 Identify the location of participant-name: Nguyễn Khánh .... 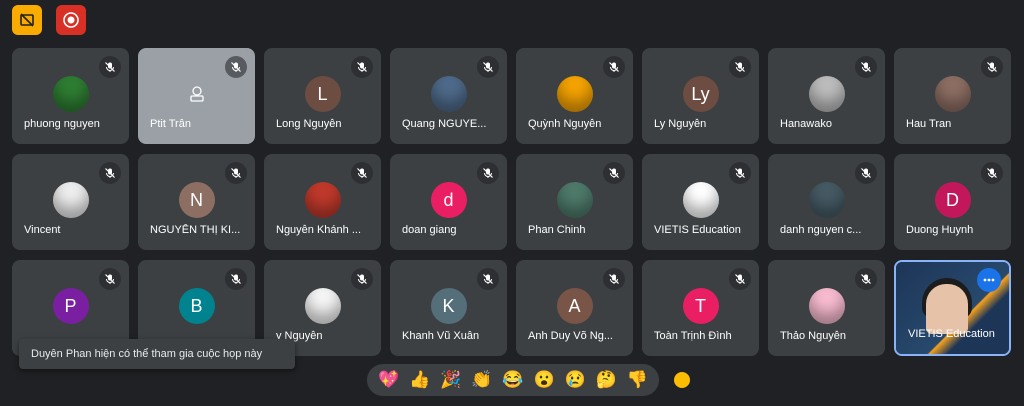
(319, 230).